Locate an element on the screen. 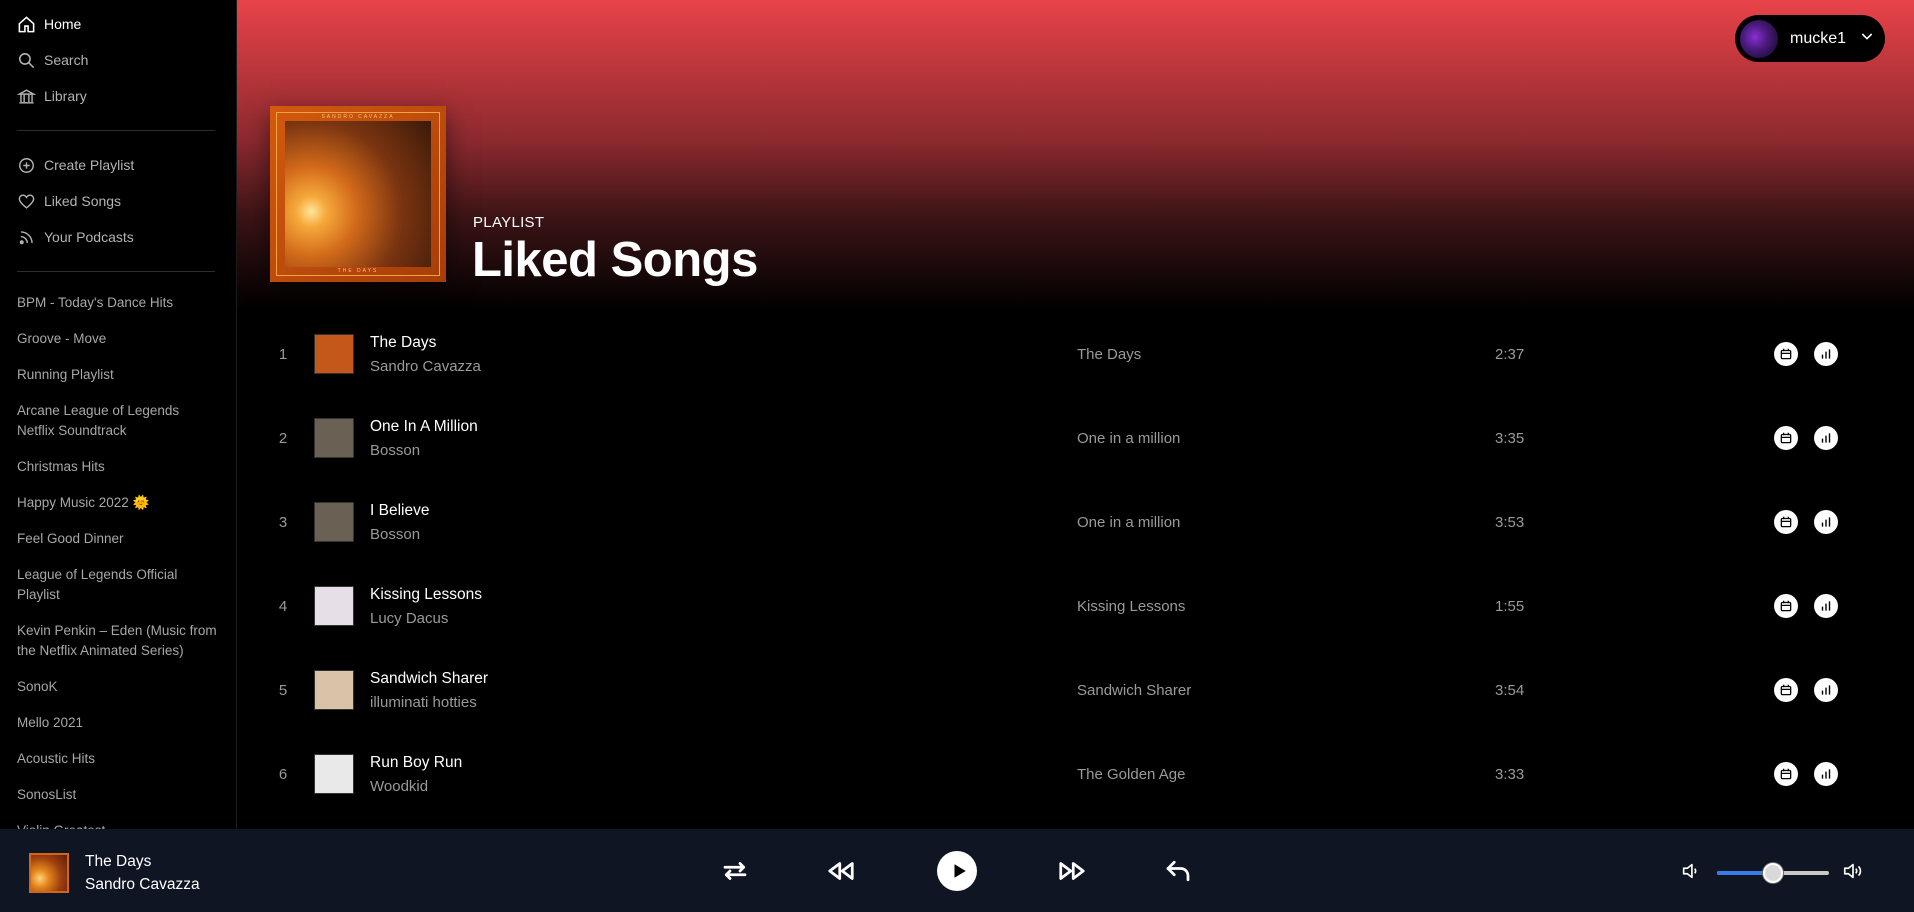 Image resolution: width=1914 pixels, height=912 pixels. play-icon is located at coordinates (960, 871).